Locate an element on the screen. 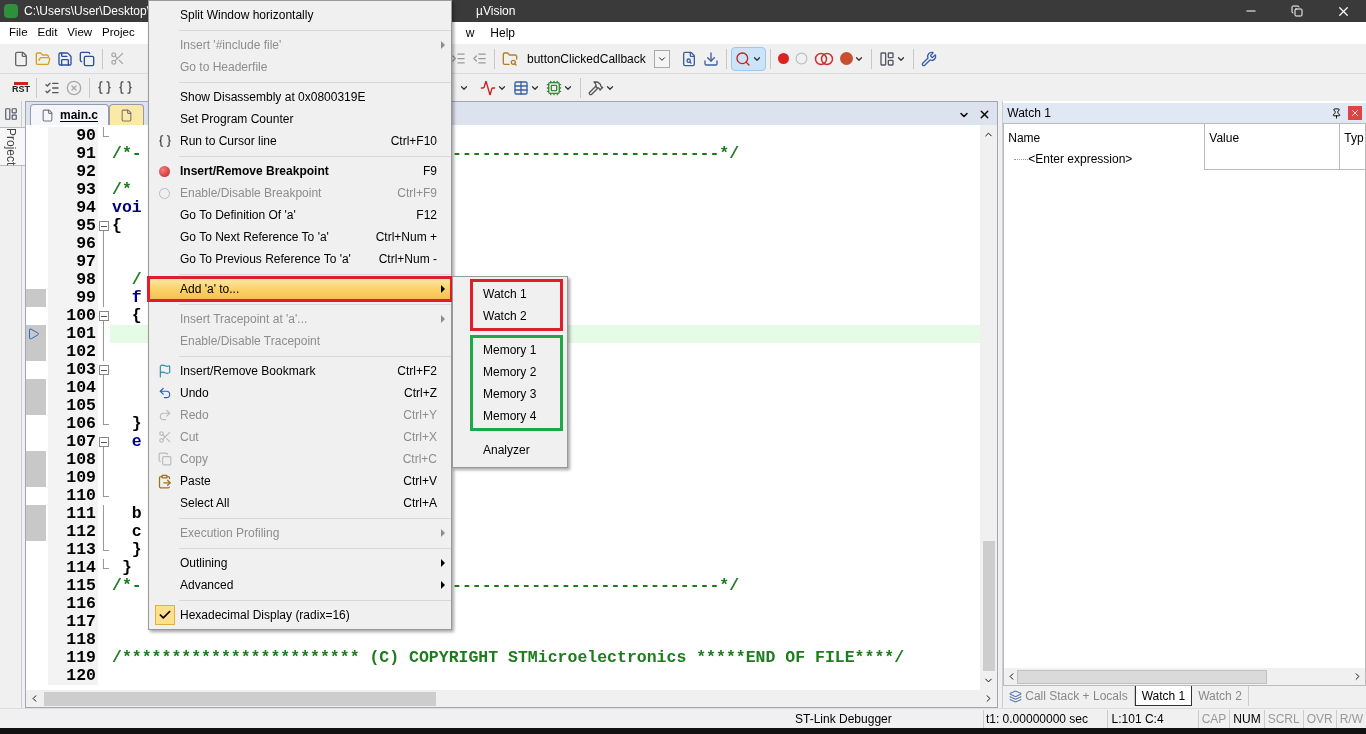  code-text: f is located at coordinates (136, 297).